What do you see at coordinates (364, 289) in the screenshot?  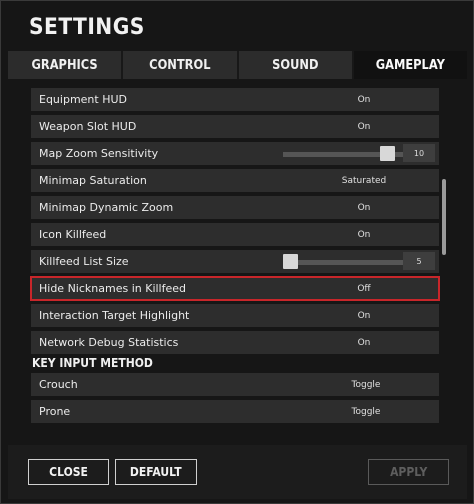 I see `setting-value: Off` at bounding box center [364, 289].